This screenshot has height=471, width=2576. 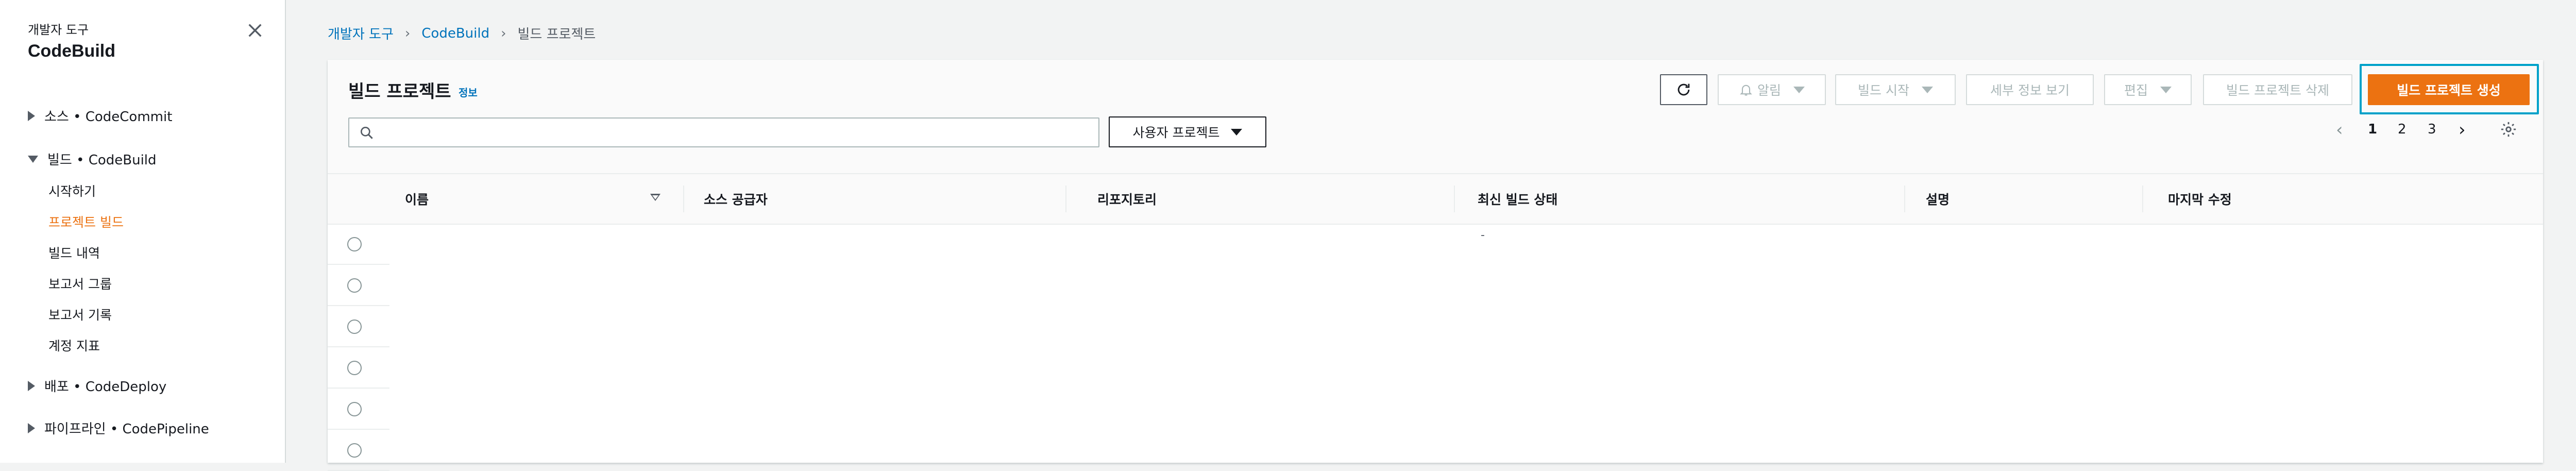 What do you see at coordinates (71, 51) in the screenshot?
I see `sidebar-title: CodeBuild` at bounding box center [71, 51].